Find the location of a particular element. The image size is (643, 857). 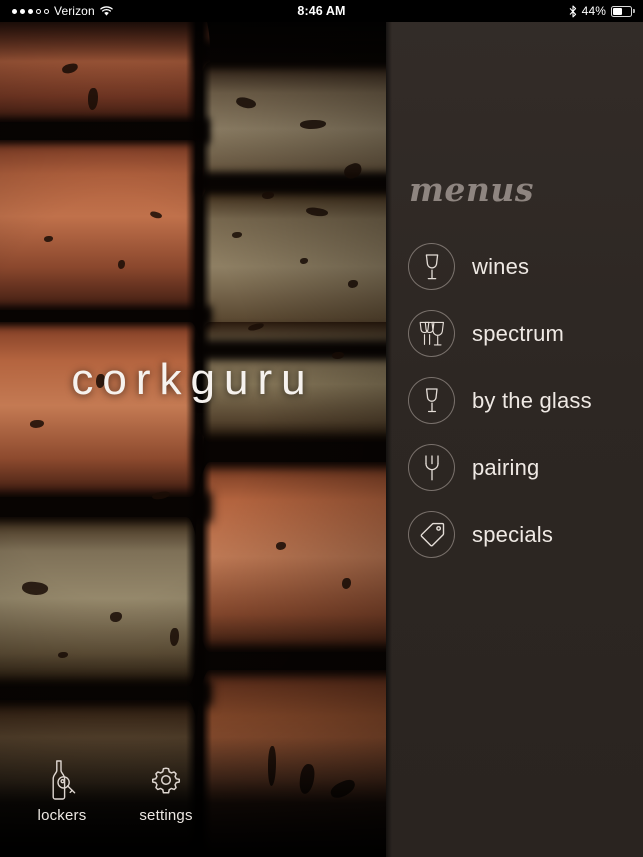

bottom-toolbar: lockers settings is located at coordinates (193, 799).